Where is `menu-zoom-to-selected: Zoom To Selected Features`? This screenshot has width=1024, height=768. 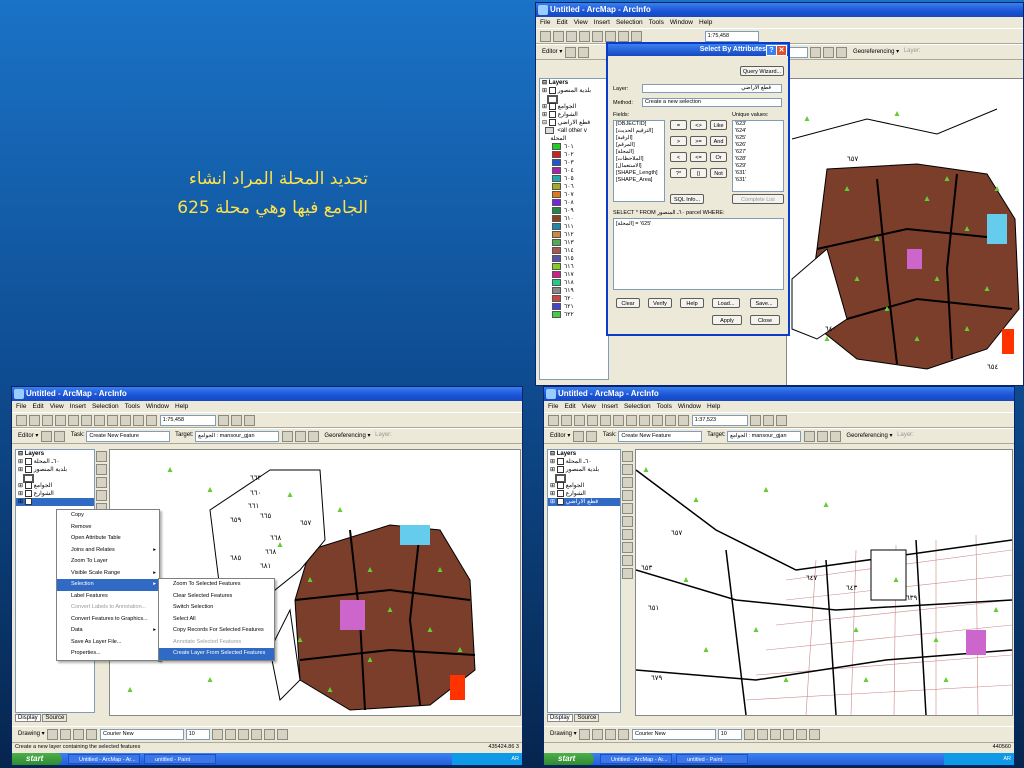
menu-zoom-to-selected: Zoom To Selected Features is located at coordinates (216, 585).